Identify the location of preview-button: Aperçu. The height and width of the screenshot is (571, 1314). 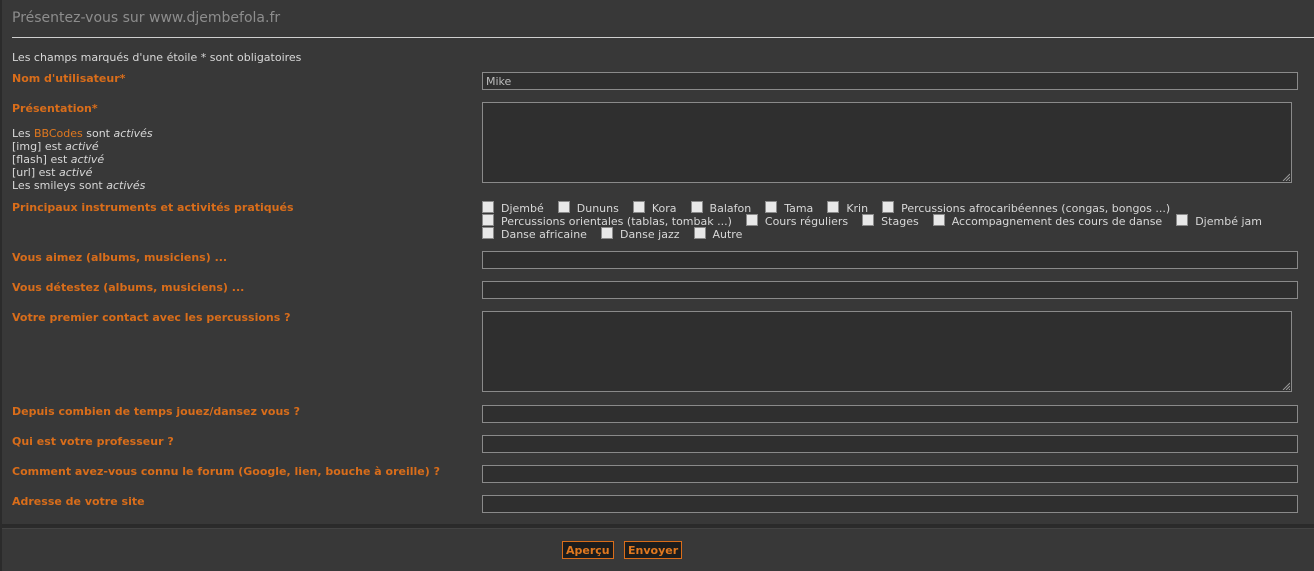
(588, 550).